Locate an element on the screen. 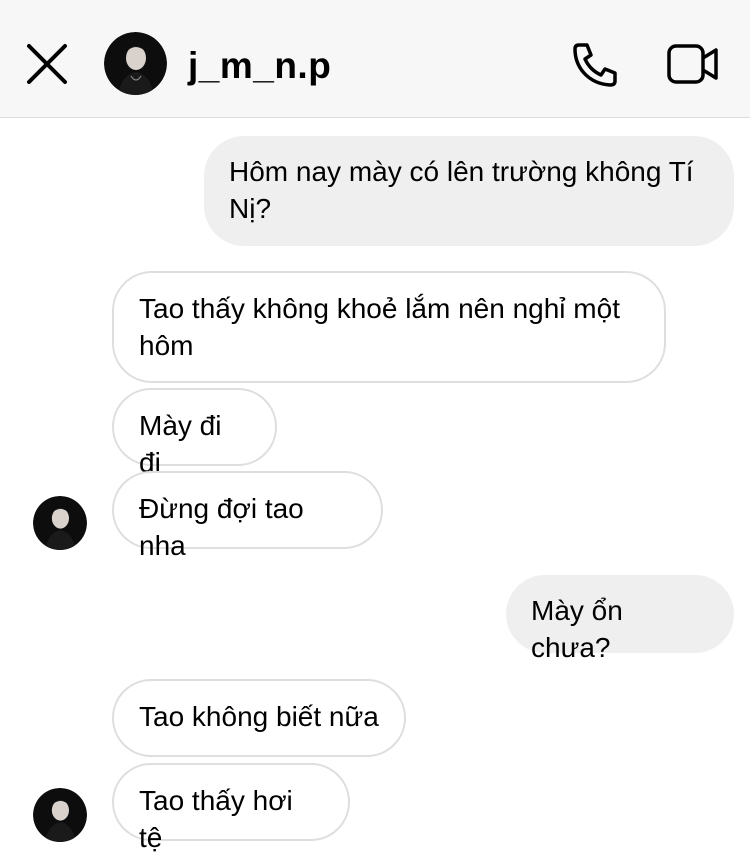 The height and width of the screenshot is (856, 750). outgoing-message: Hôm nay mày có lên trường không Tí Nị? is located at coordinates (469, 191).